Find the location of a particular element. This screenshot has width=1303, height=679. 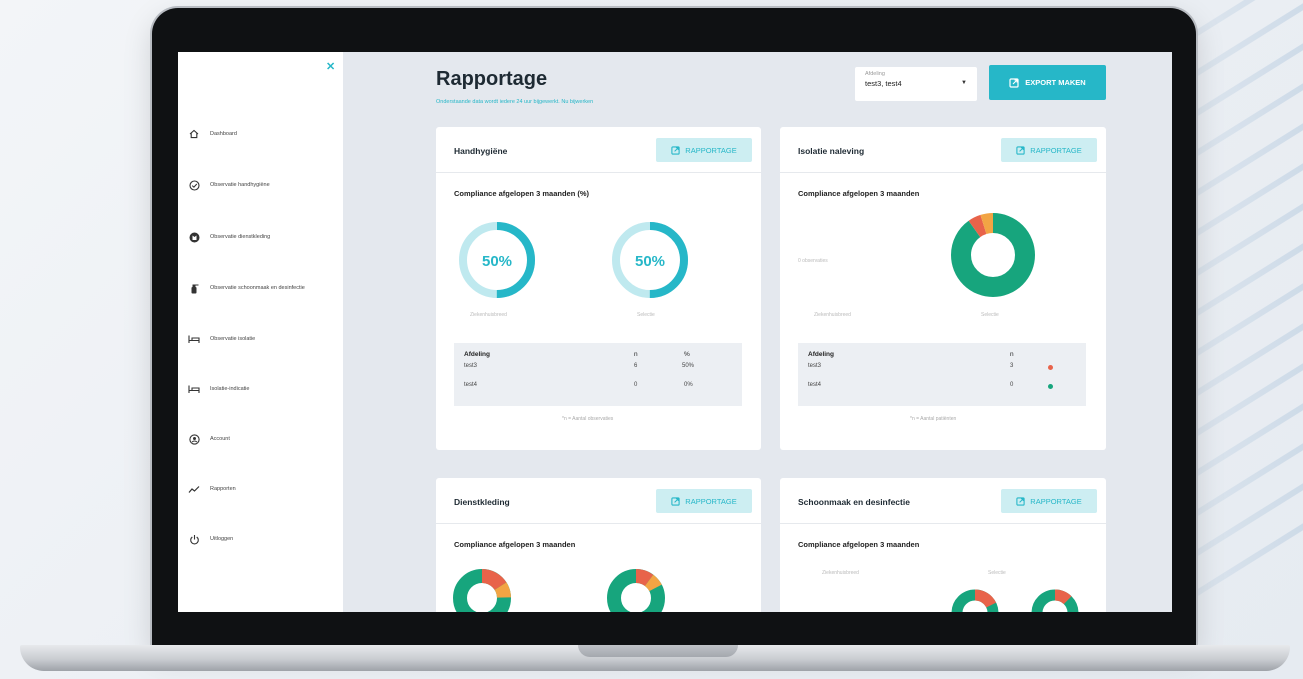

compliance-label: Compliance afgelopen 3 maanden (%) is located at coordinates (522, 193).